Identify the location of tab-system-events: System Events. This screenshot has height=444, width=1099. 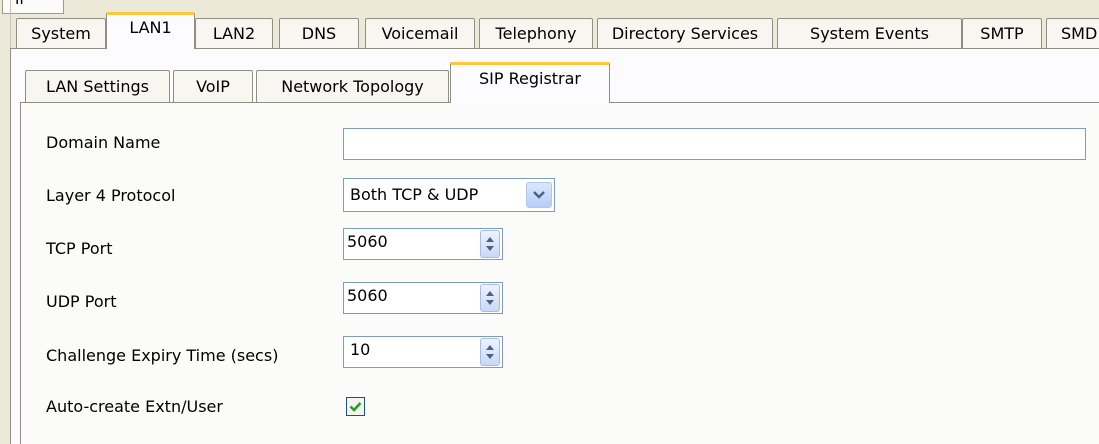
(869, 33).